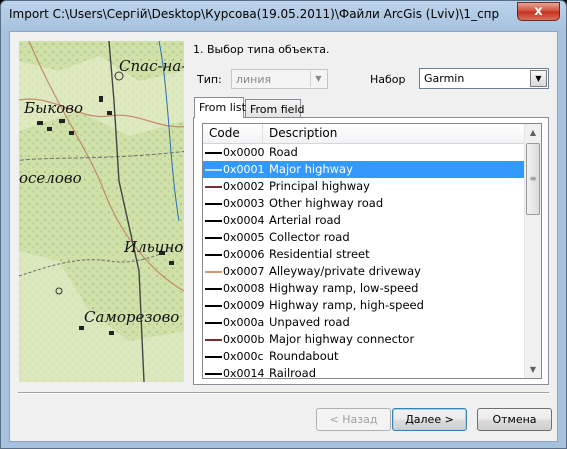  Describe the element at coordinates (274, 108) in the screenshot. I see `tab-from-field: From field` at that location.